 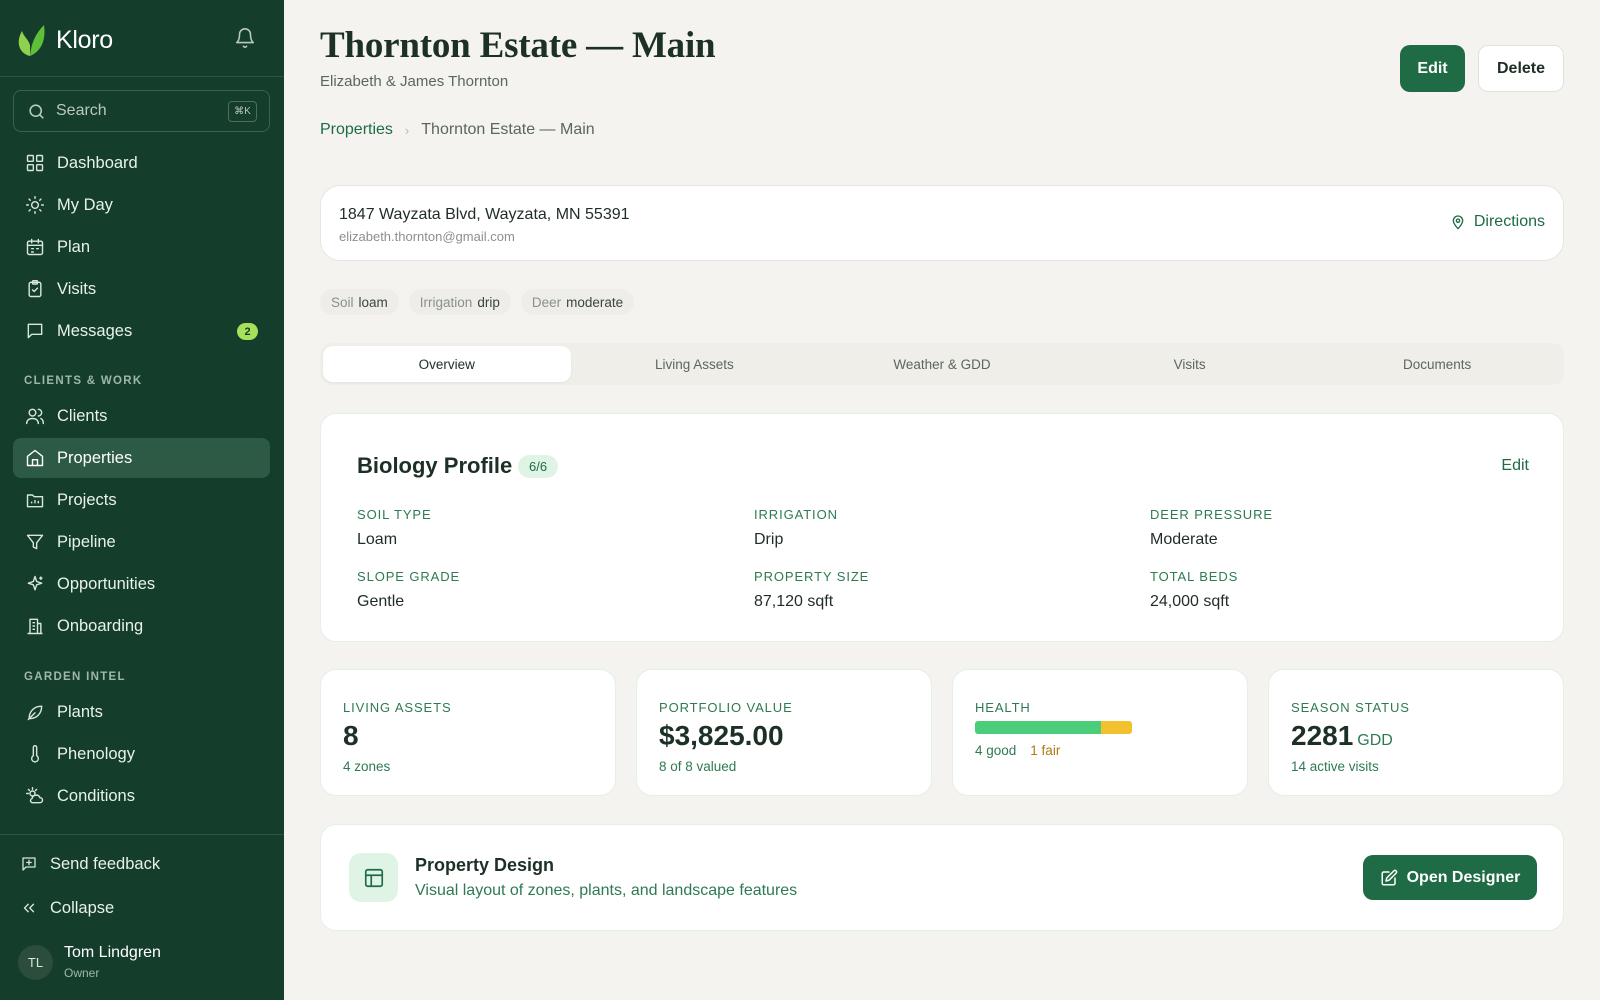 I want to click on sidebar-item-onboarding: Onboarding, so click(x=141, y=626).